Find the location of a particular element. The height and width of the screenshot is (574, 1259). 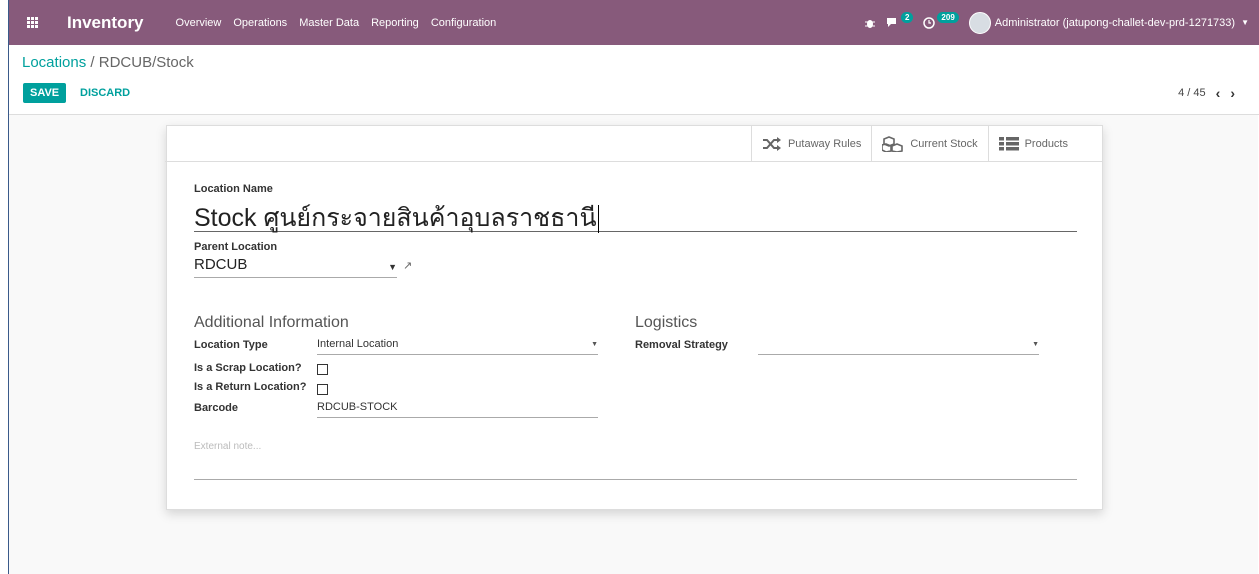

location-name-value: Stock ศูนย์กระจายสินค้าอุบลราชธานี is located at coordinates (395, 218).